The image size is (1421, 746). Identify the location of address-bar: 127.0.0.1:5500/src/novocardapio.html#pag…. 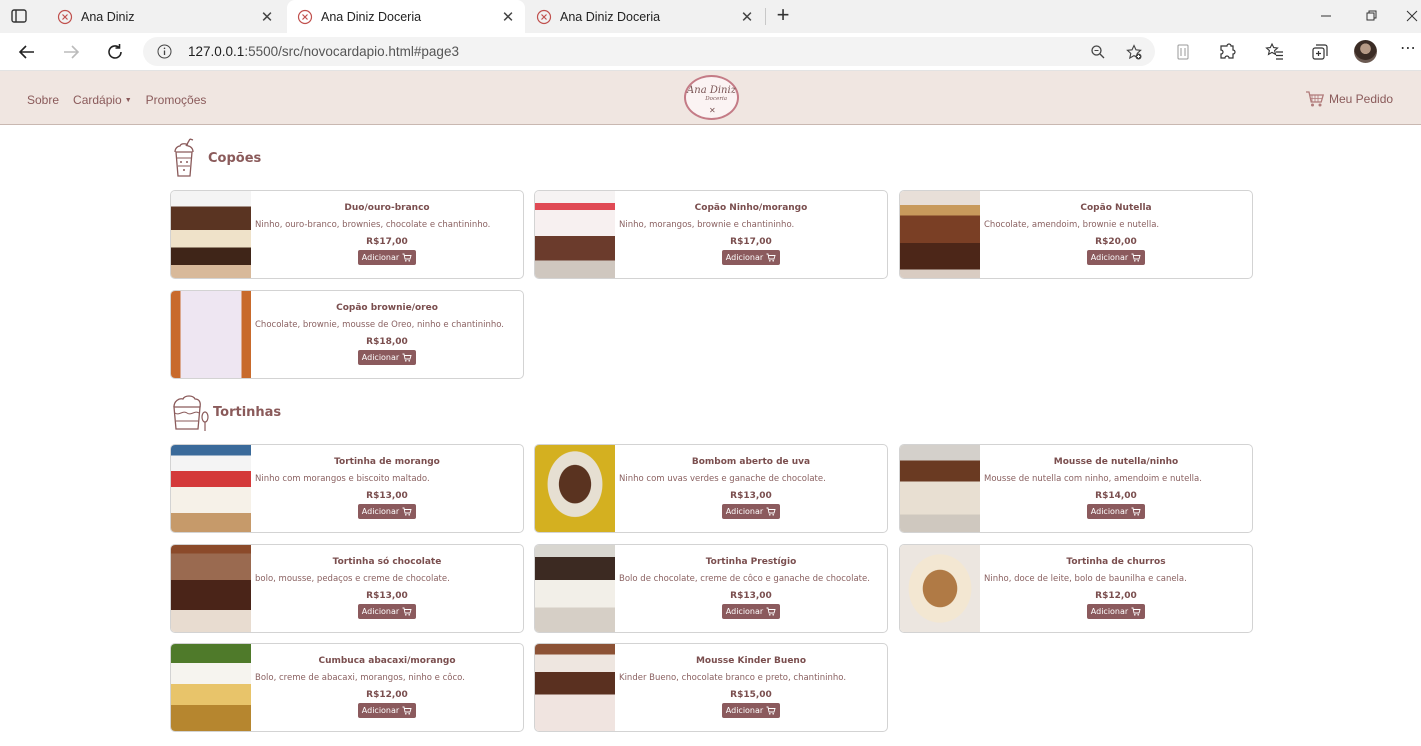
(649, 51).